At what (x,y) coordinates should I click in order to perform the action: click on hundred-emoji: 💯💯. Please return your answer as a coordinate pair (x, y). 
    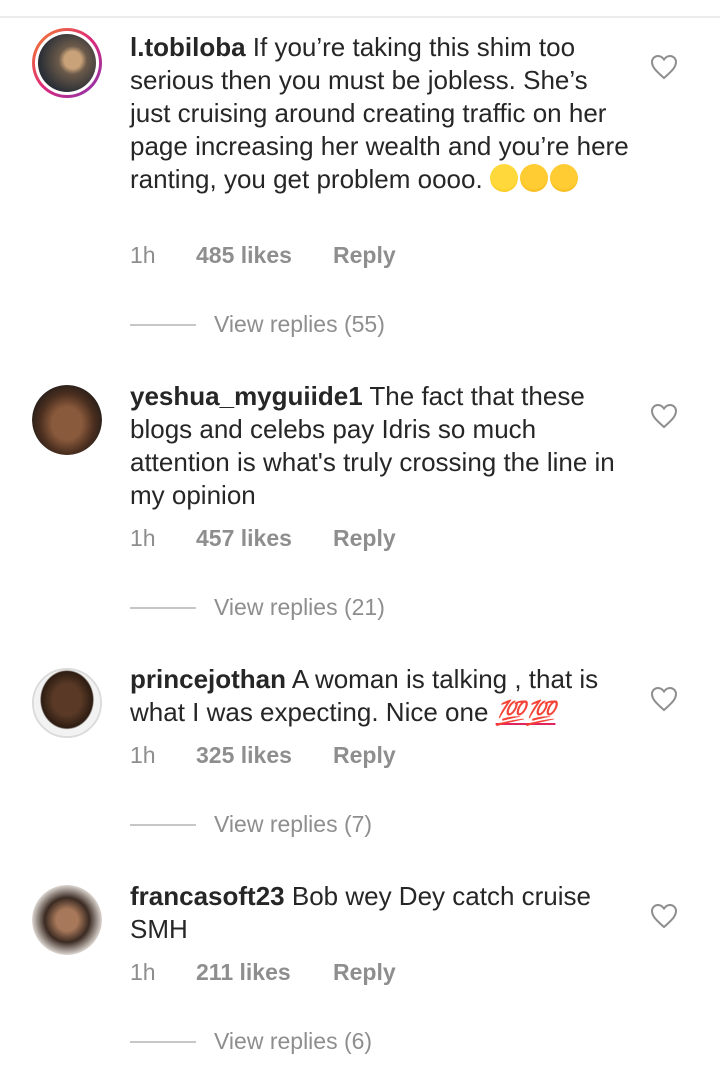
    Looking at the image, I should click on (525, 713).